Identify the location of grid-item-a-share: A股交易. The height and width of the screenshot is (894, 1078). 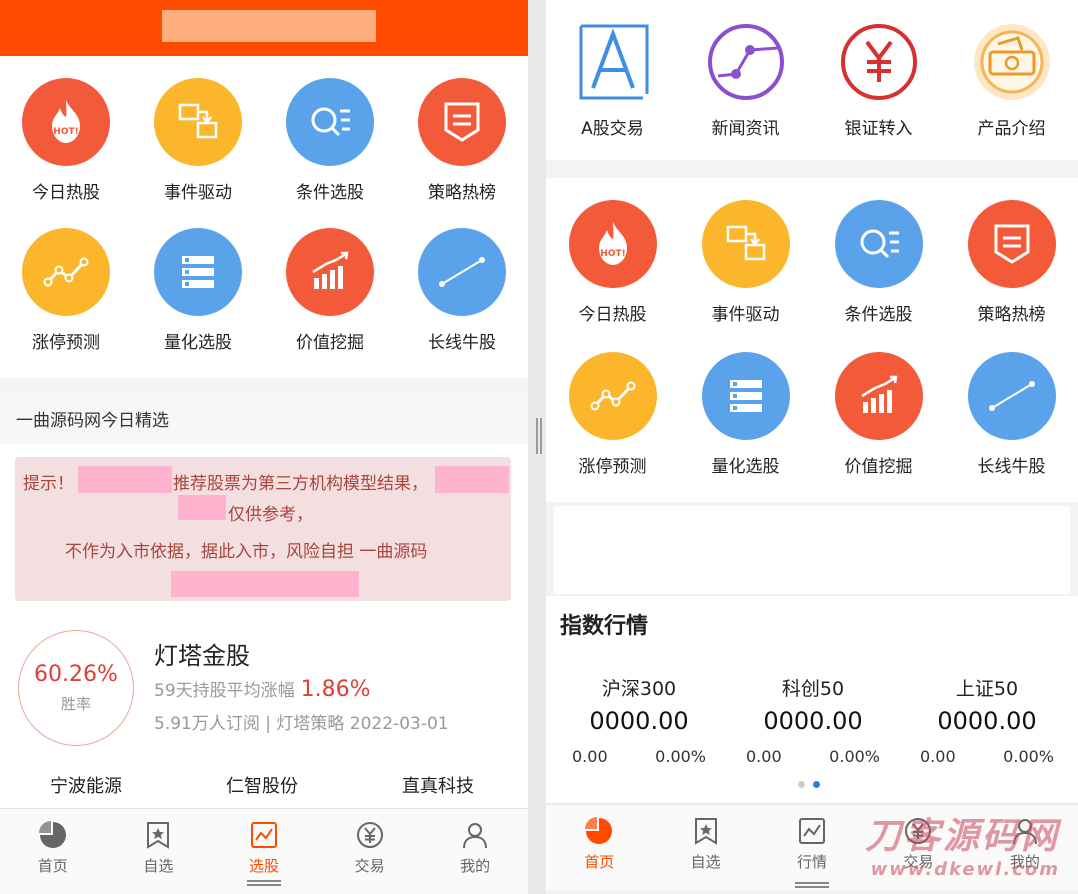
(612, 85).